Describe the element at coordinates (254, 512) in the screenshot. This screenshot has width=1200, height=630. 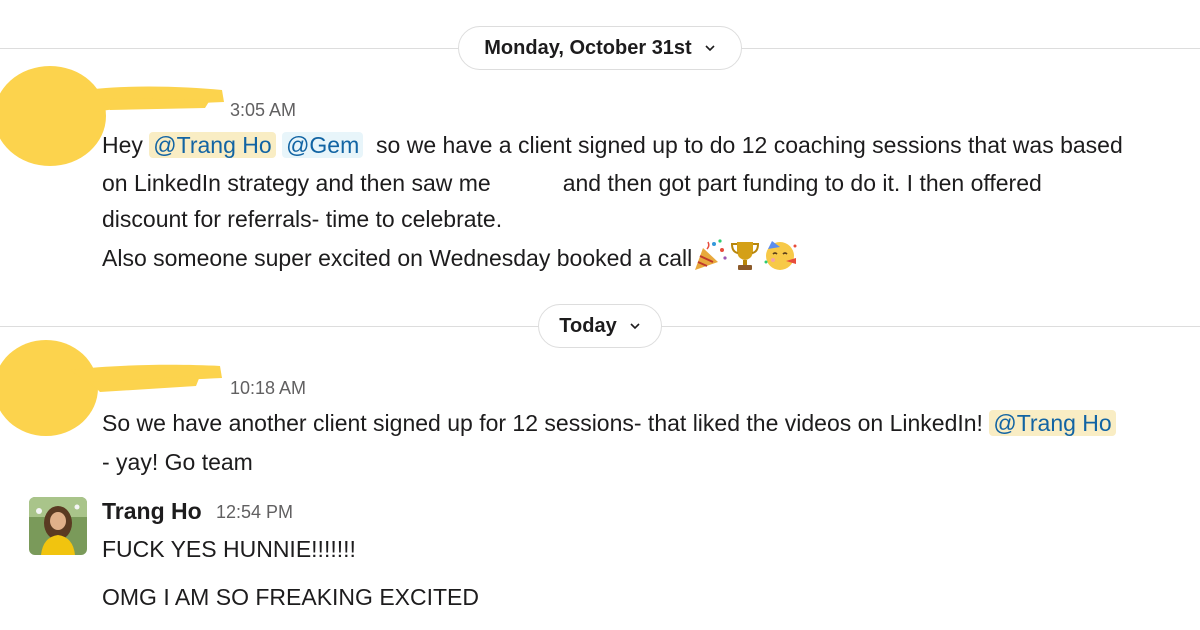
I see `message-timestamp: 12:54 PM` at that location.